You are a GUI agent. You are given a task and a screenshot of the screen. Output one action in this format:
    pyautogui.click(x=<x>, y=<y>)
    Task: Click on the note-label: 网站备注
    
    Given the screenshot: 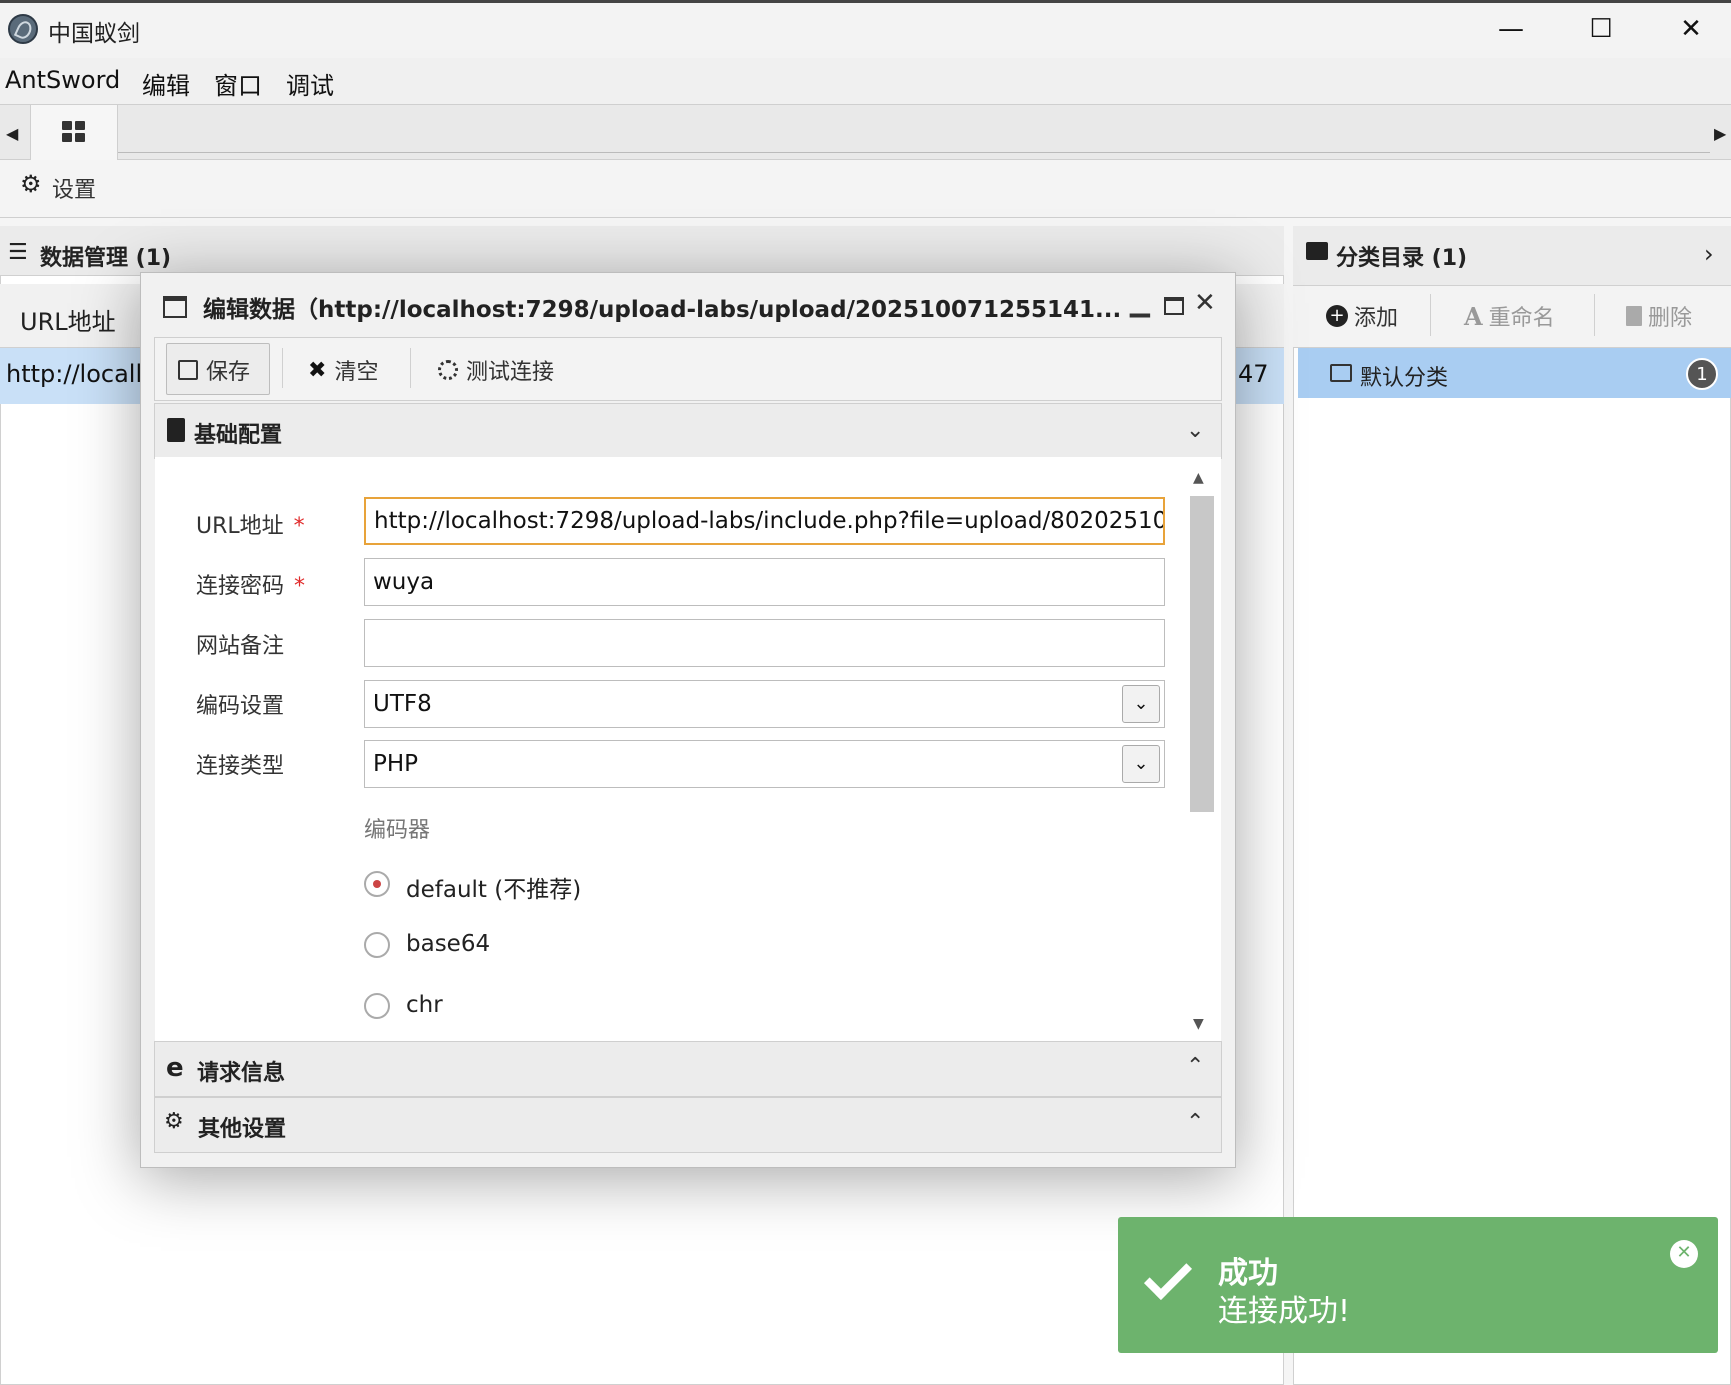 What is the action you would take?
    pyautogui.click(x=240, y=646)
    